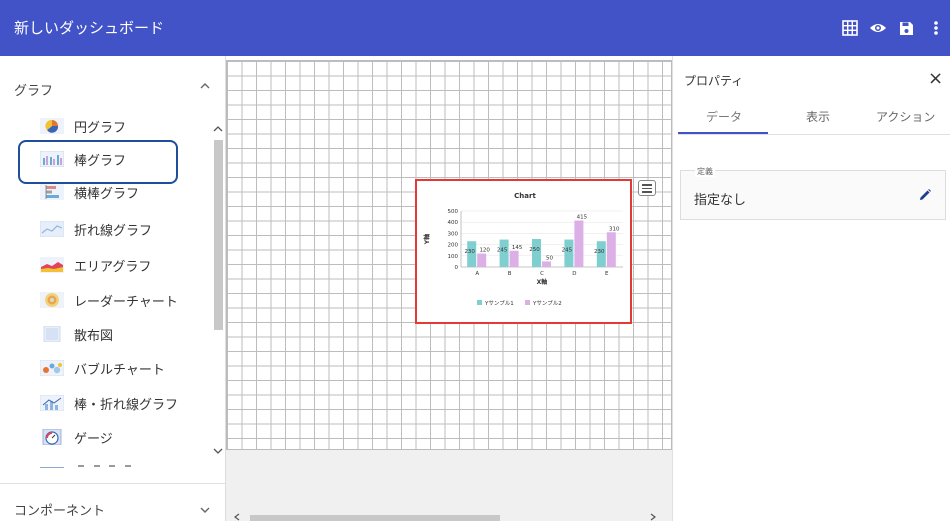  Describe the element at coordinates (98, 162) in the screenshot. I see `selection-highlight` at that location.